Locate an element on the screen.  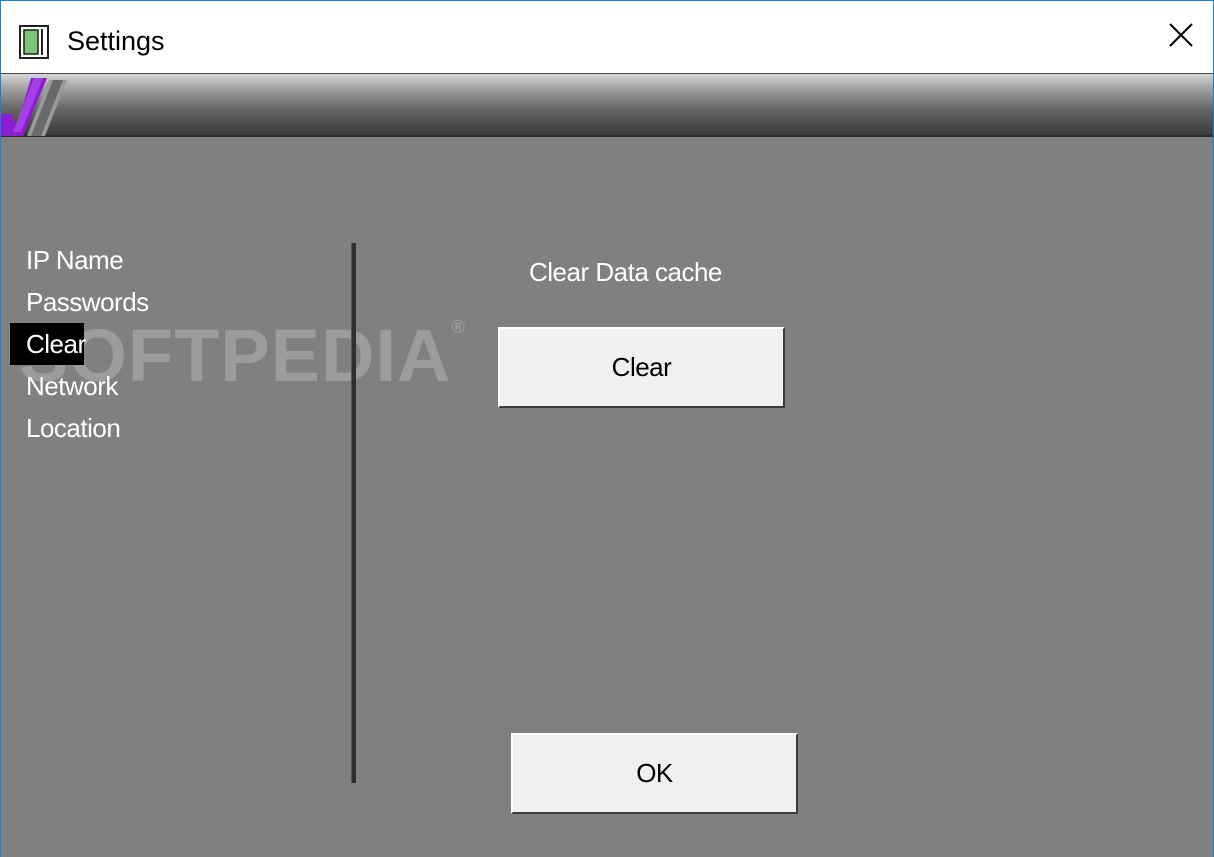
close-button is located at coordinates (1181, 37).